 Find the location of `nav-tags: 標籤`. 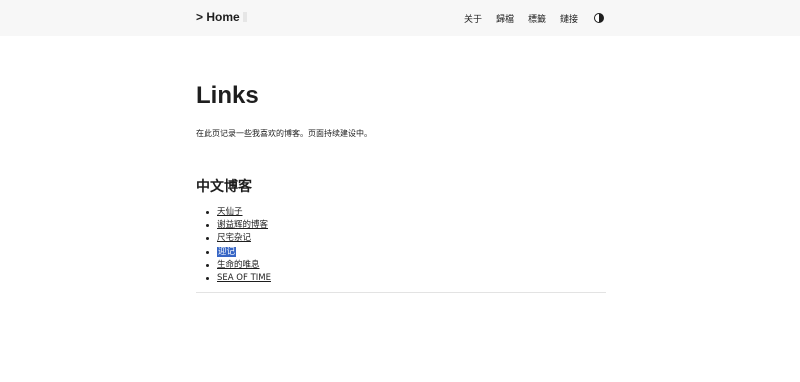

nav-tags: 標籤 is located at coordinates (537, 18).